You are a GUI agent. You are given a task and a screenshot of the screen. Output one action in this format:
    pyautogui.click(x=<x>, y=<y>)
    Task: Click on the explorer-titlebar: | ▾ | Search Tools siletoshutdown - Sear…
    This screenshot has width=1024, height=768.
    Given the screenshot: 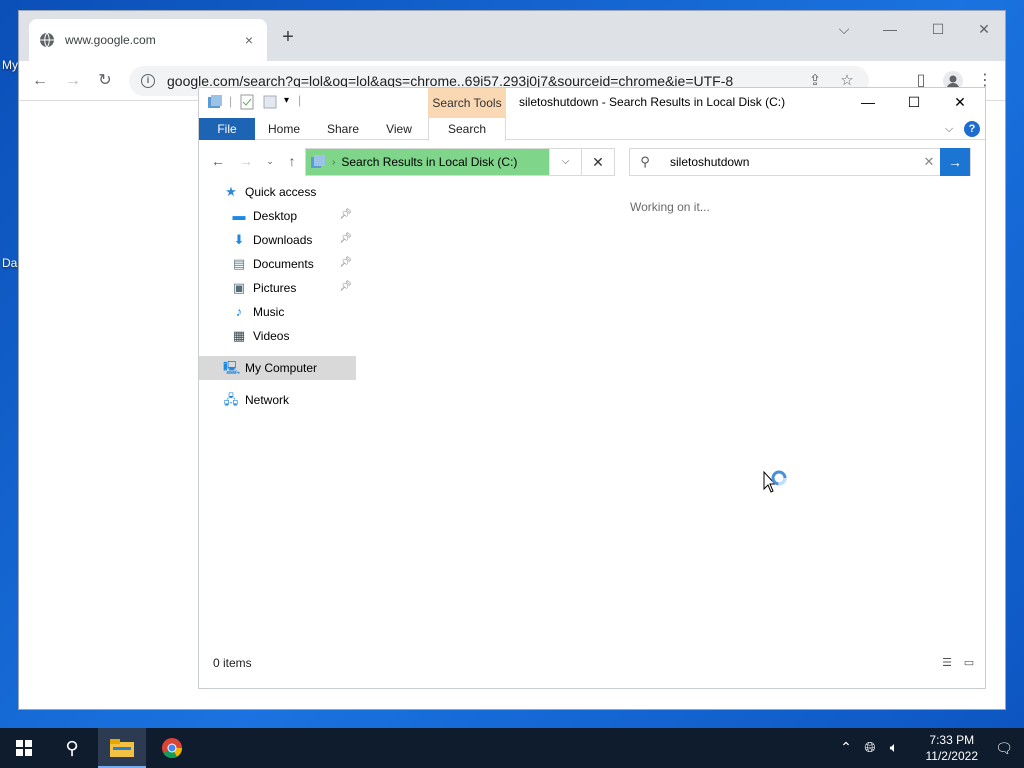 What is the action you would take?
    pyautogui.click(x=592, y=103)
    